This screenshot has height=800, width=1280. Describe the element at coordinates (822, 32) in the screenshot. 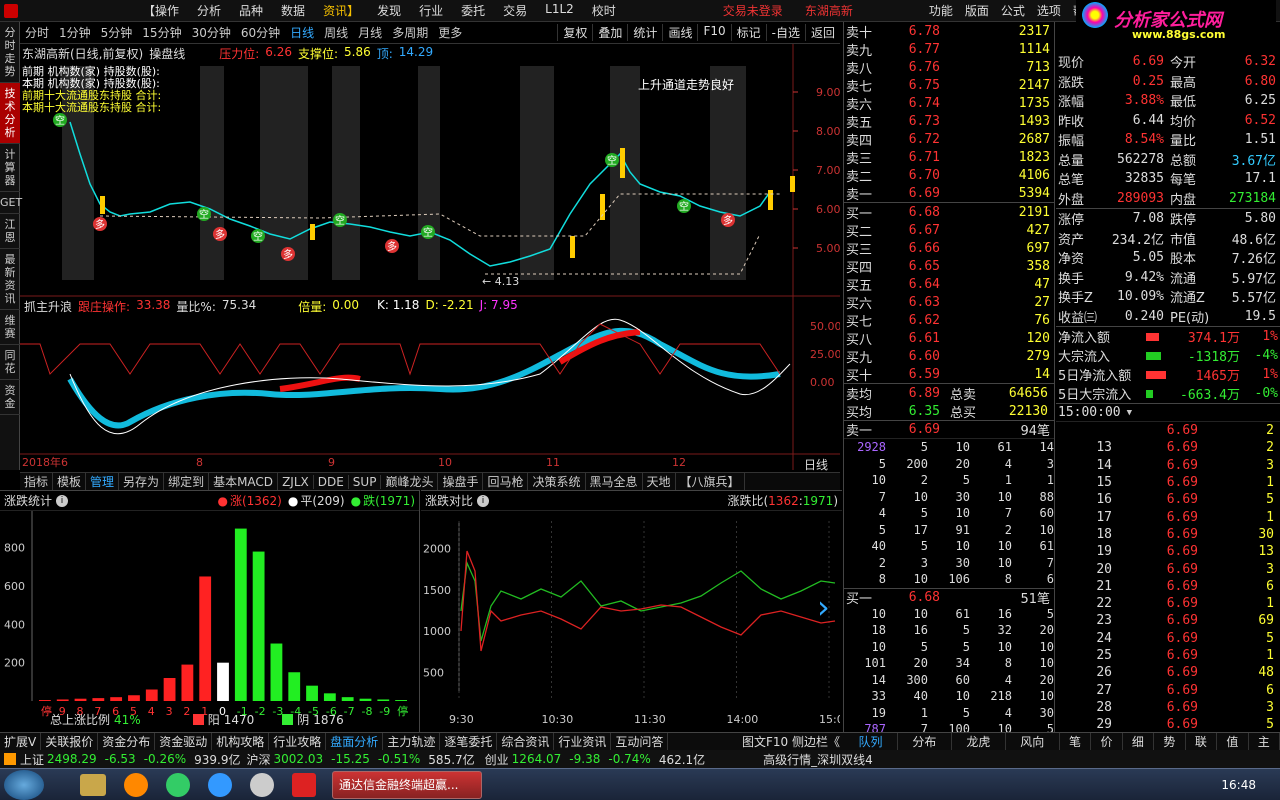

I see `toolbar-button: 返回` at that location.